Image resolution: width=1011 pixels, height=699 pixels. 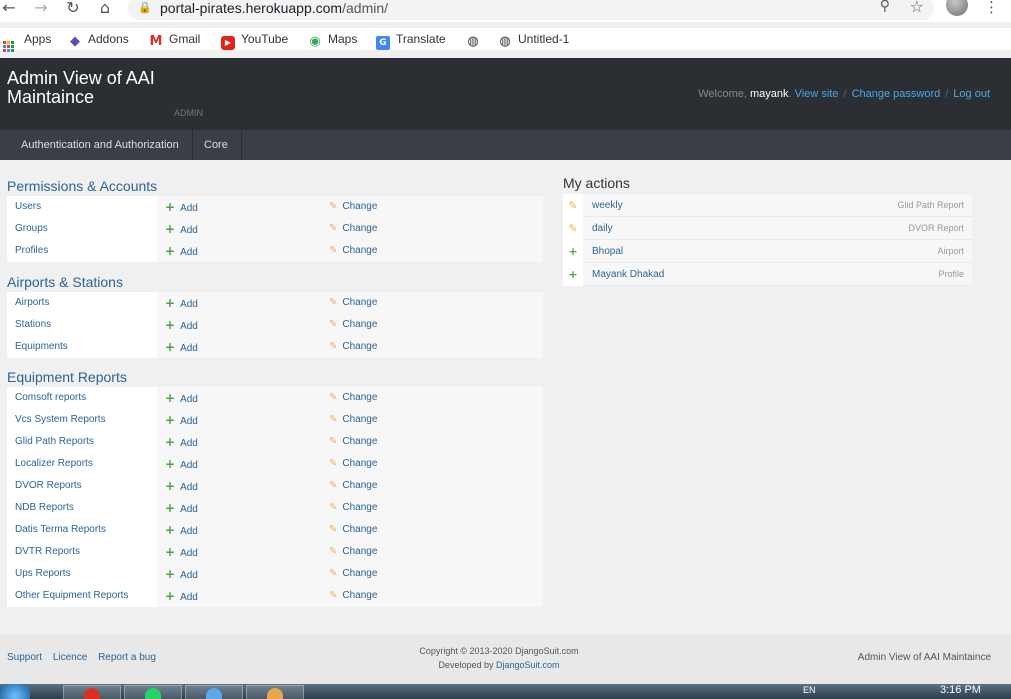 What do you see at coordinates (82, 530) in the screenshot?
I see `model-link: Datis Terma Reports` at bounding box center [82, 530].